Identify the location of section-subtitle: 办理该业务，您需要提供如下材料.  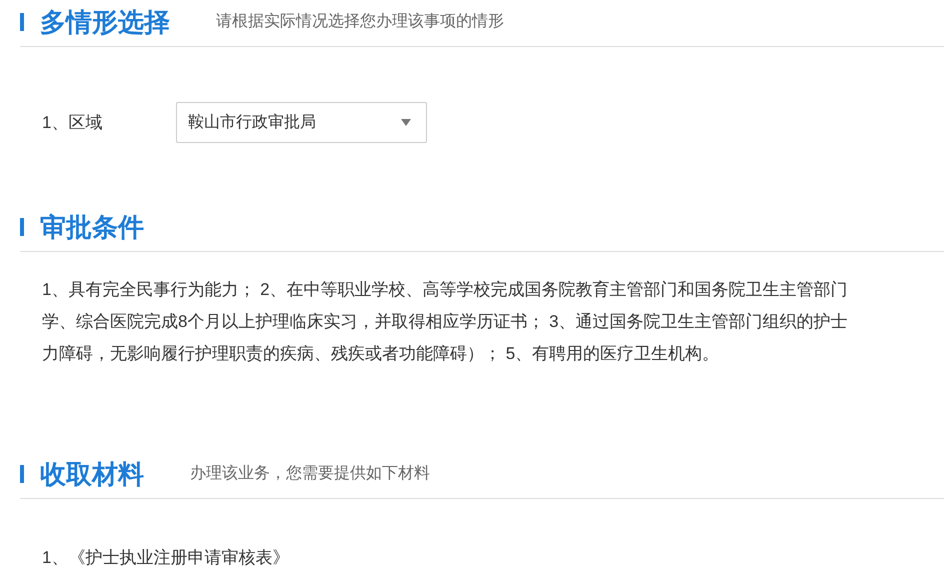
(310, 474).